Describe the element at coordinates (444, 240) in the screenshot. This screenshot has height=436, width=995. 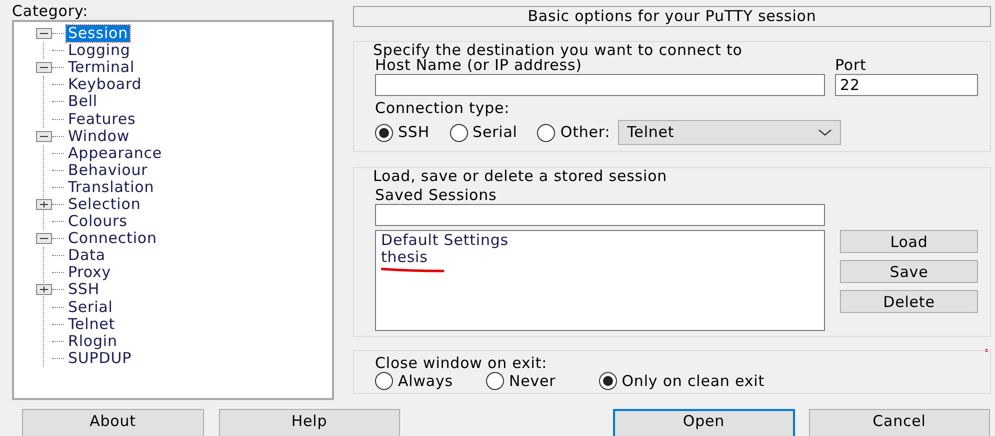
I see `stored-entry: Default Settings` at that location.